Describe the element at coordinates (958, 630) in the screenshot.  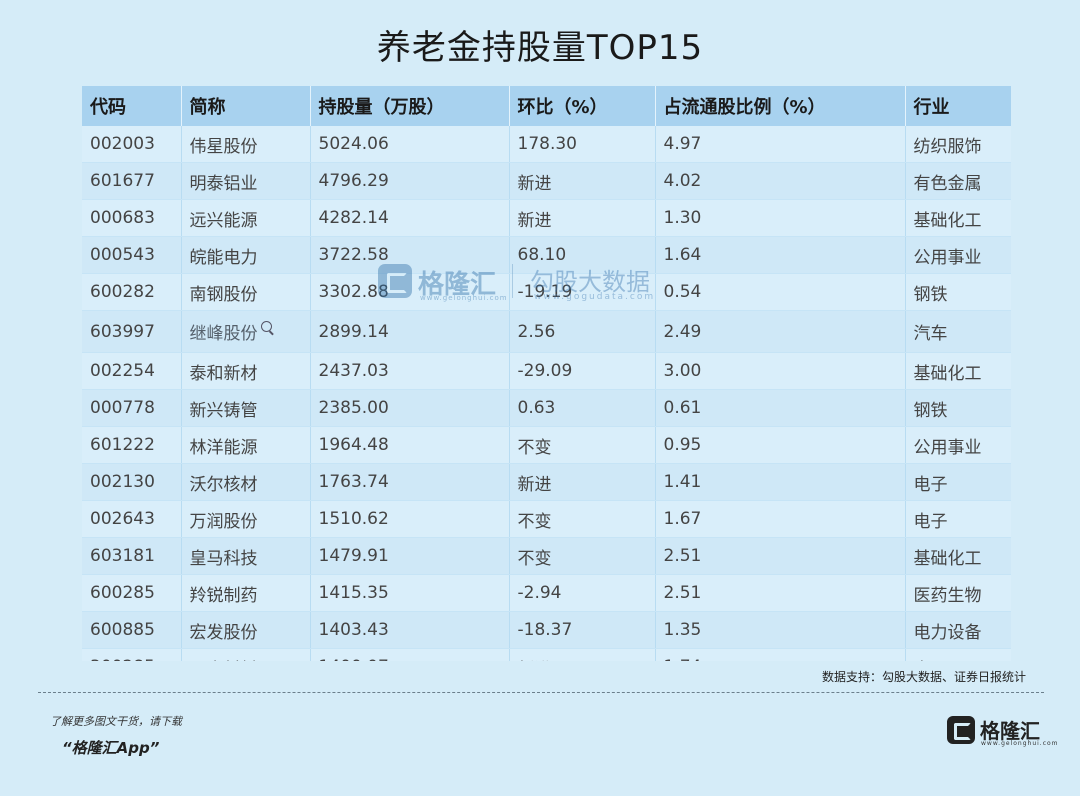
I see `cell-industry: 电力设备` at that location.